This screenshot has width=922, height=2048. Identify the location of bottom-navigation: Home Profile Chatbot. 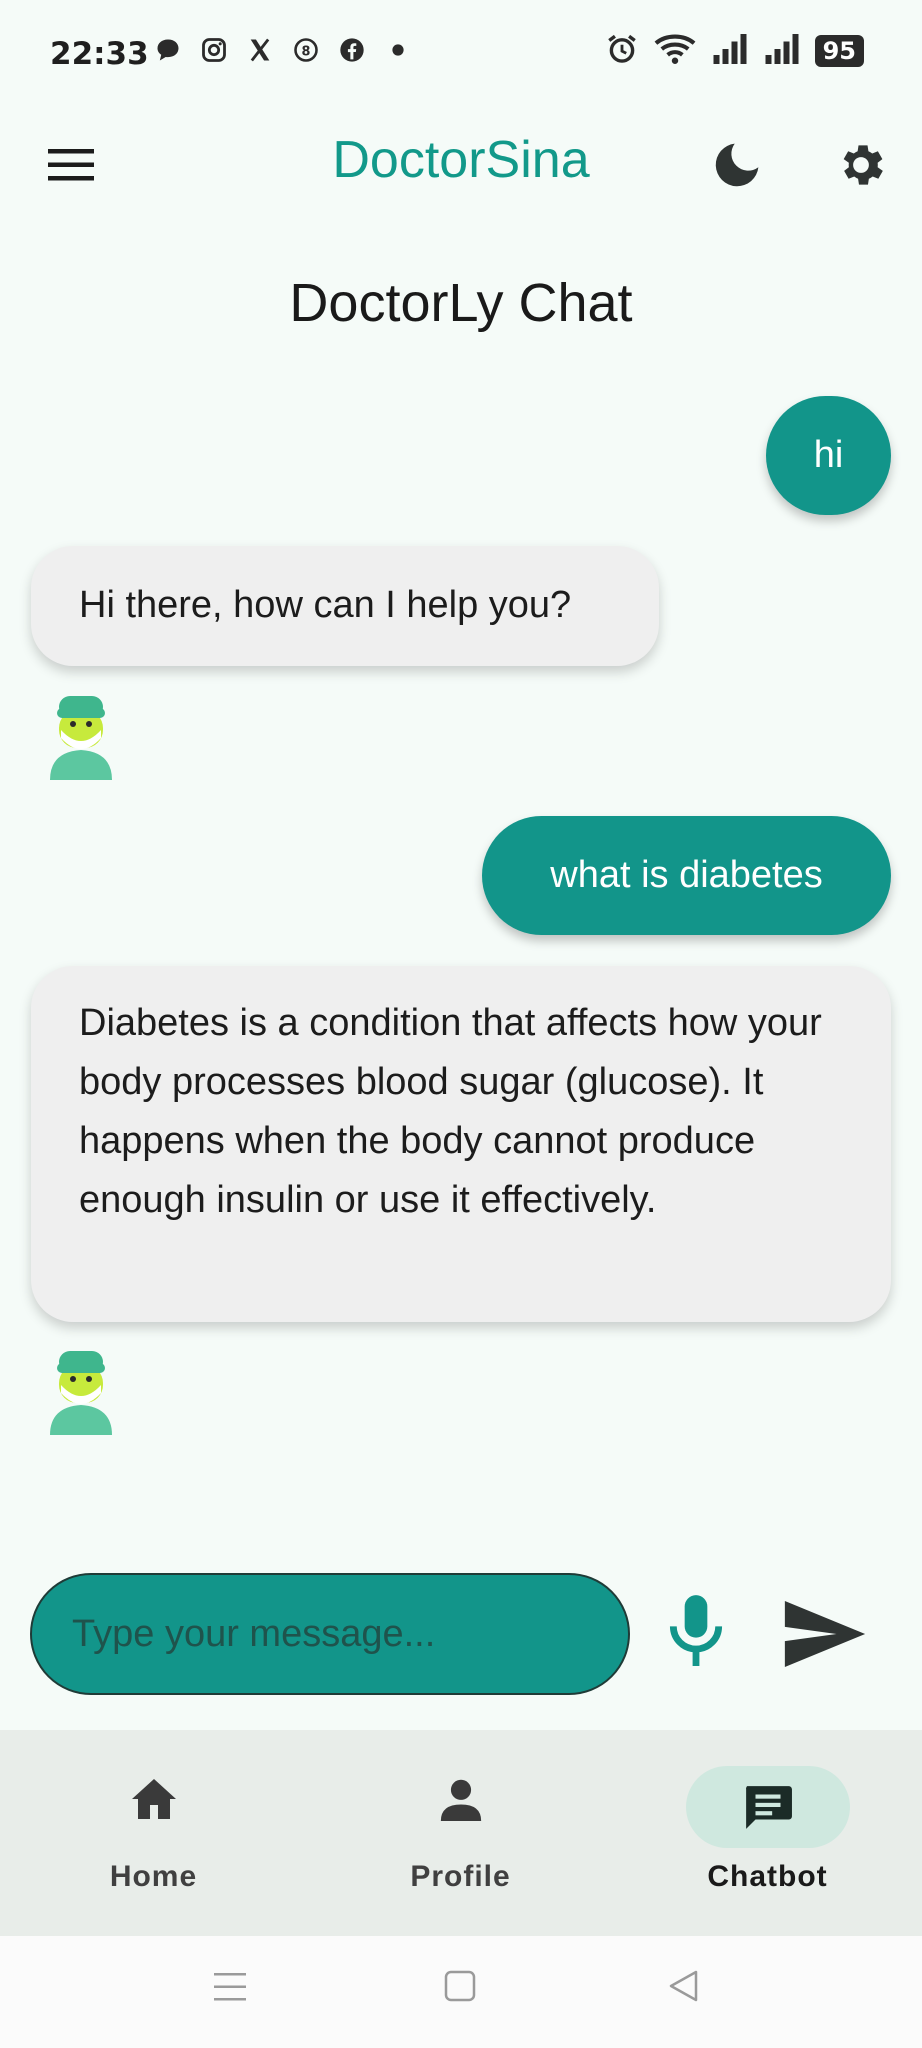
(461, 1833).